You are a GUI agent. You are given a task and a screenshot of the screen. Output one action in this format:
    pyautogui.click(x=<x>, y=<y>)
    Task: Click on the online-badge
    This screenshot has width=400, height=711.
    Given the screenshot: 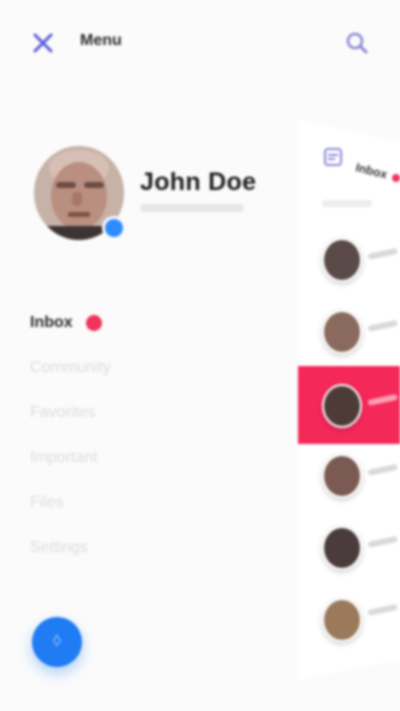 What is the action you would take?
    pyautogui.click(x=114, y=228)
    